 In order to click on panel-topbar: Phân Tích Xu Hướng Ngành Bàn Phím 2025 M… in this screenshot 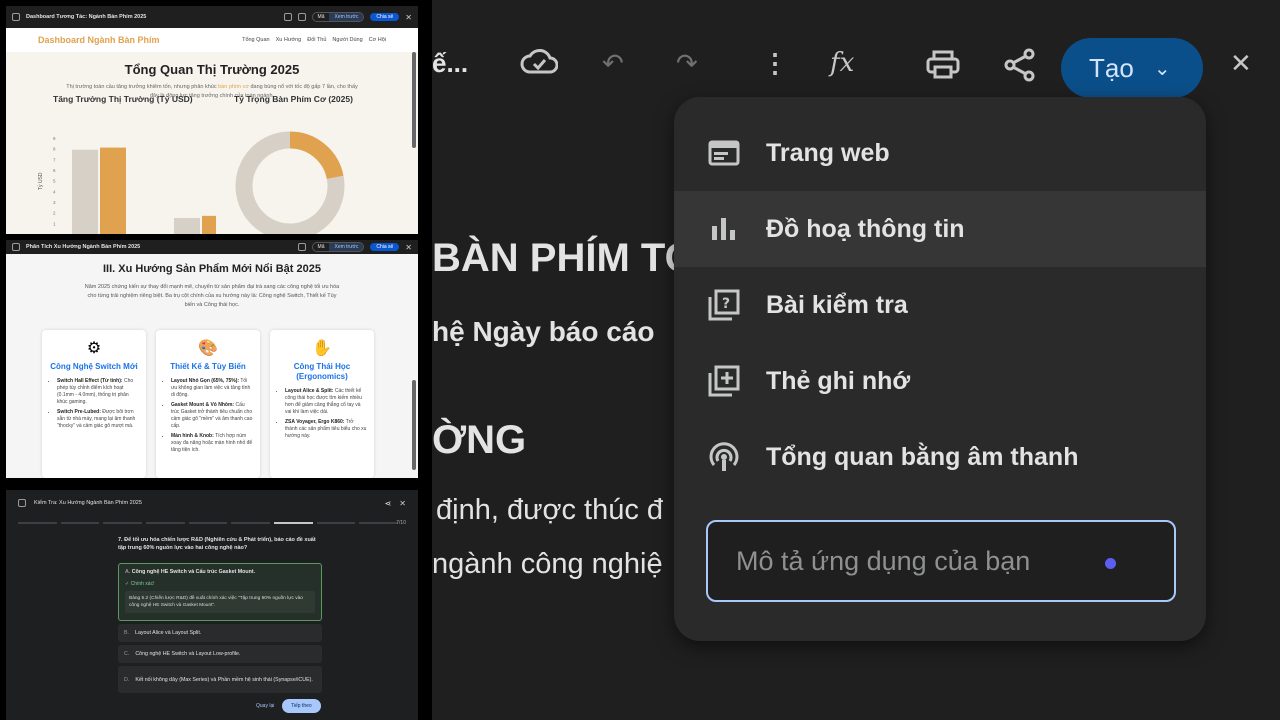, I will do `click(212, 247)`.